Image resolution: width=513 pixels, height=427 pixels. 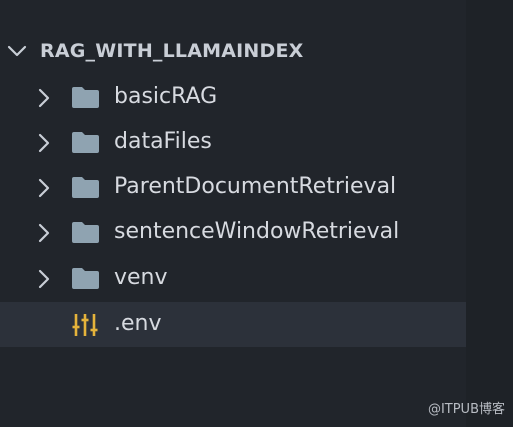 What do you see at coordinates (233, 324) in the screenshot?
I see `tree-item-env: .env` at bounding box center [233, 324].